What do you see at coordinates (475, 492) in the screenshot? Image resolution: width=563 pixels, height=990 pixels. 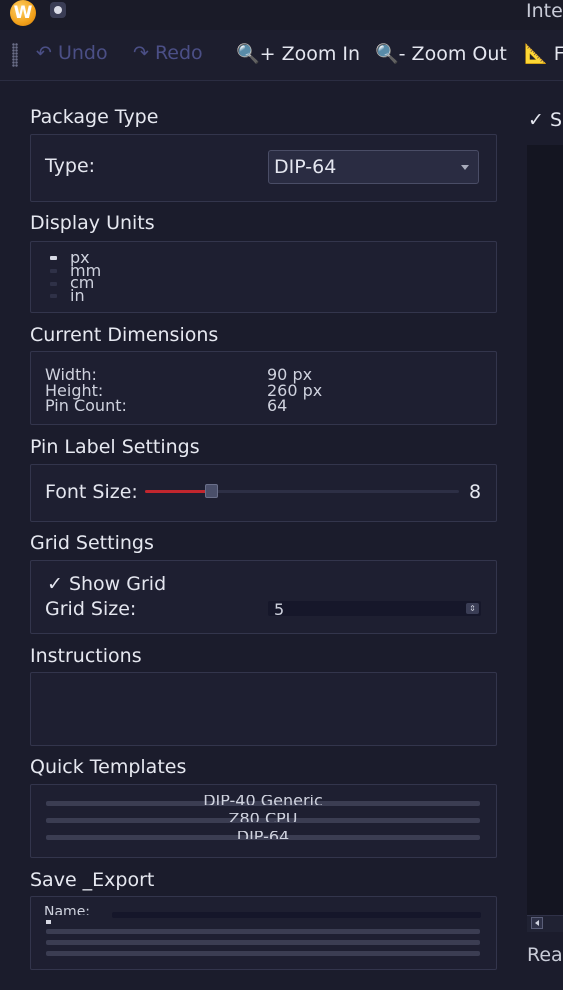 I see `font-size-value: 8` at bounding box center [475, 492].